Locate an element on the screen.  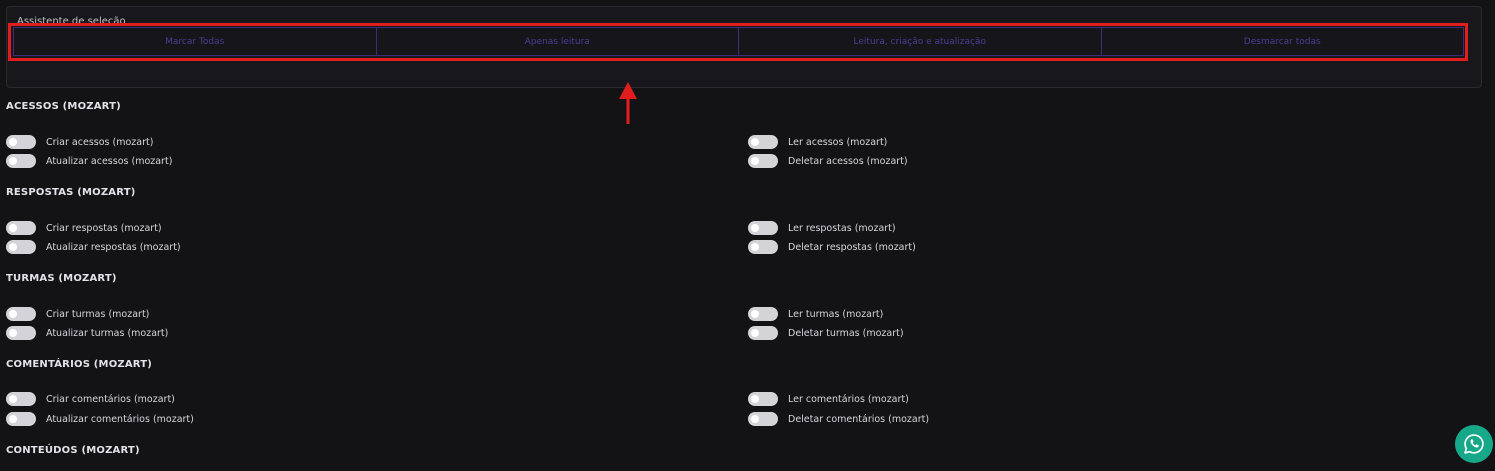
whatsapp-chat-button is located at coordinates (1474, 444).